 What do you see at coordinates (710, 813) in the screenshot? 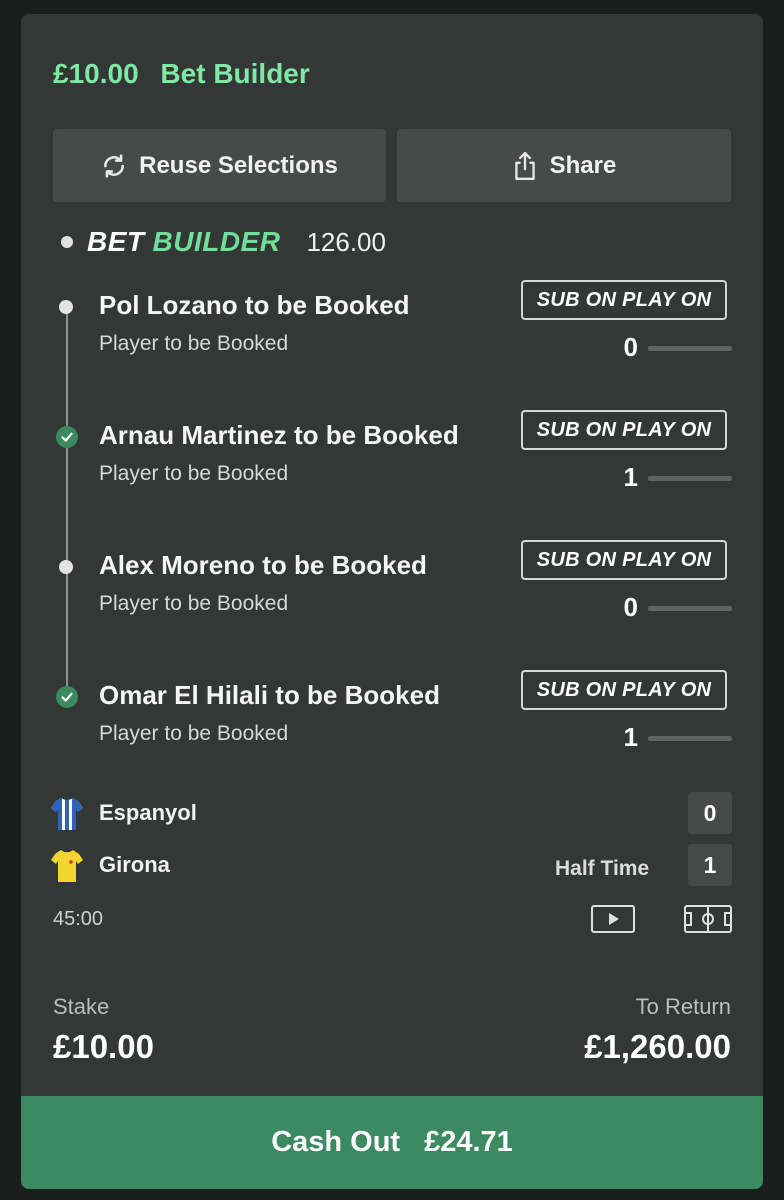
I see `home-score: 0` at bounding box center [710, 813].